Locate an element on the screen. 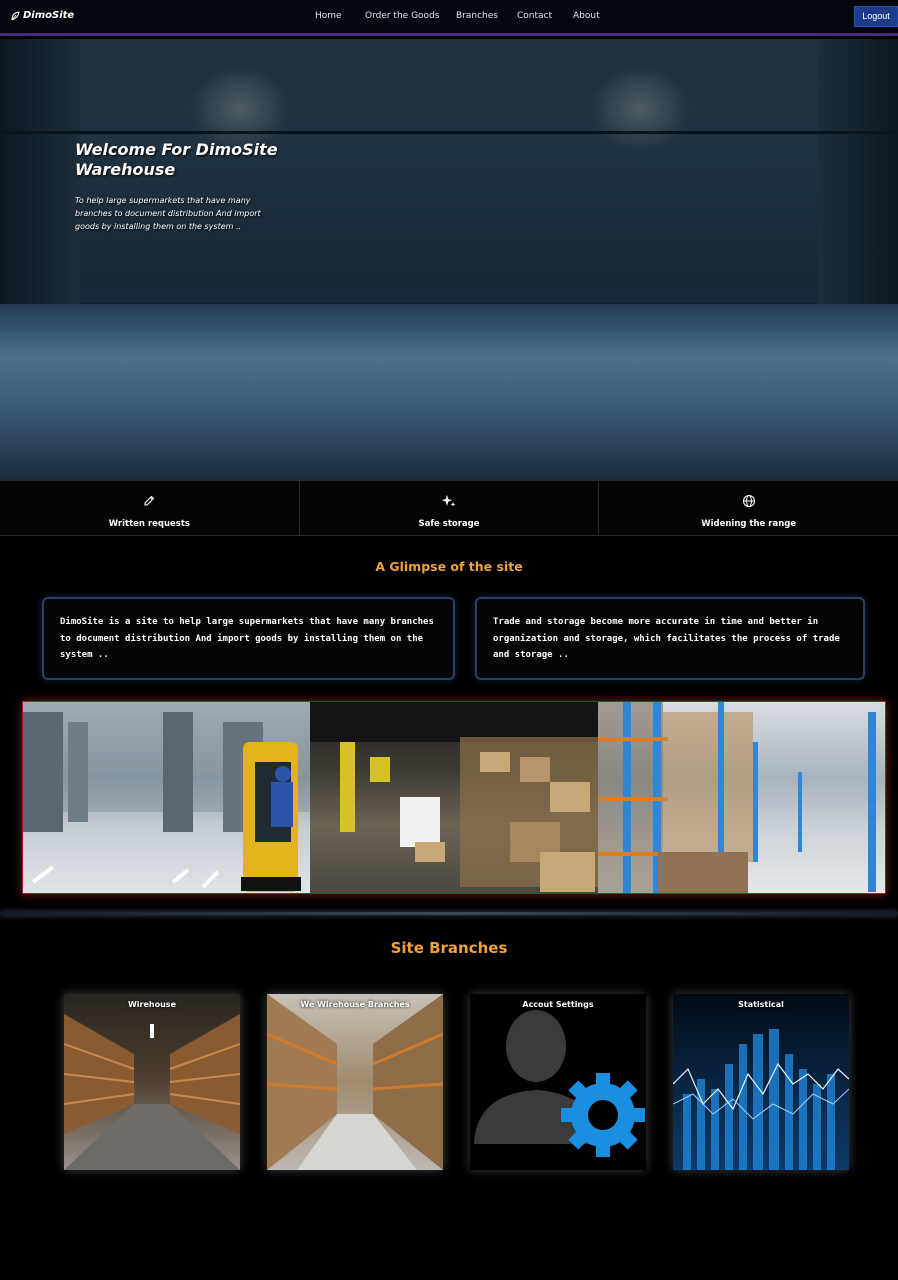 The width and height of the screenshot is (898, 1280). brand-logo: DimoSite is located at coordinates (42, 15).